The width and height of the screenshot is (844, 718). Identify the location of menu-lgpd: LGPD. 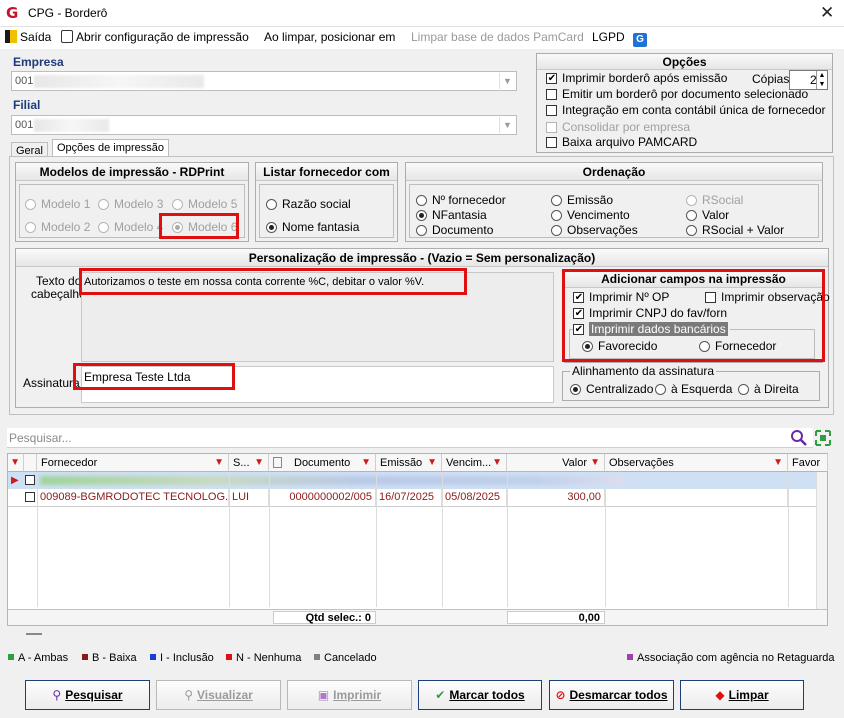
(608, 37).